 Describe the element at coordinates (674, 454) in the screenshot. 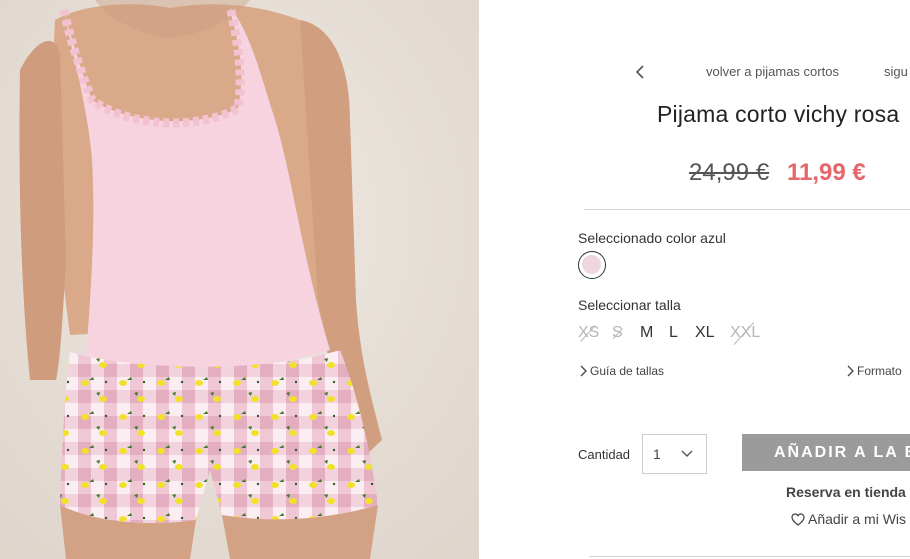

I see `quantity-select: 1` at that location.